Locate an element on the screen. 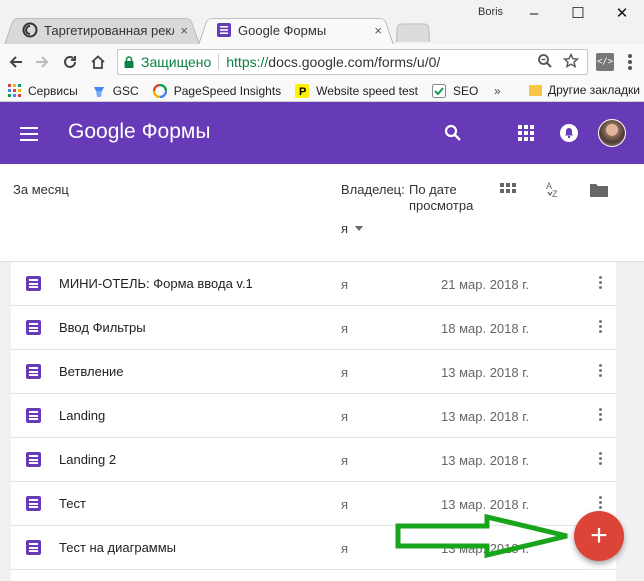 The height and width of the screenshot is (581, 644). account-avatar is located at coordinates (612, 133).